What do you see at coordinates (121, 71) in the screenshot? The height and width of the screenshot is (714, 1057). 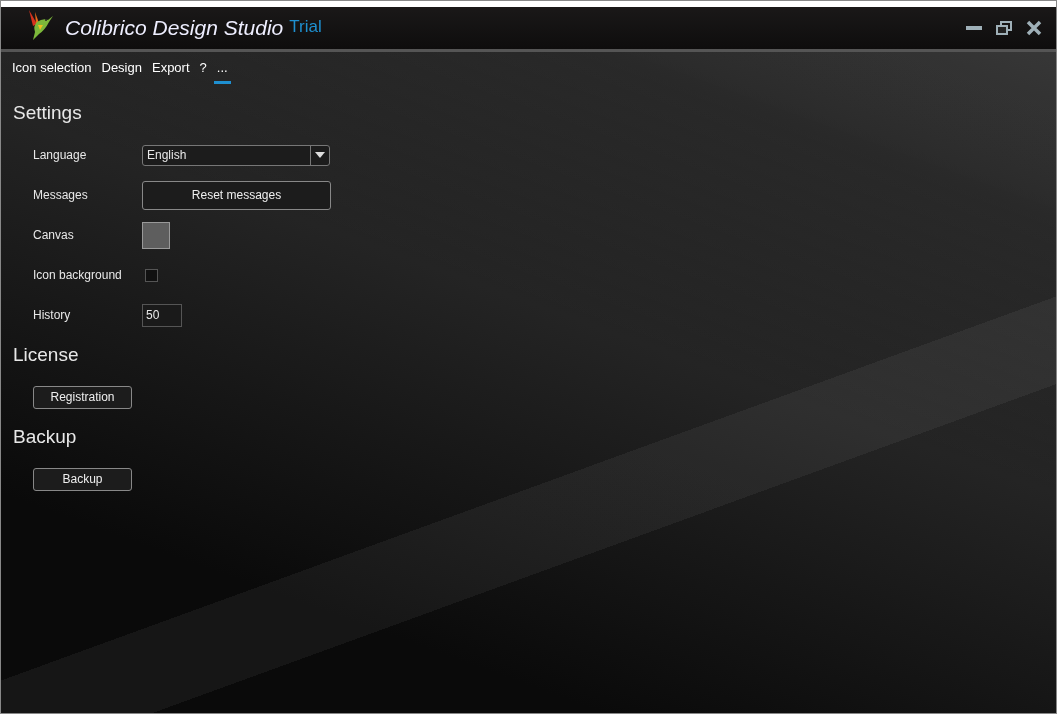 I see `menu-tab: Design` at bounding box center [121, 71].